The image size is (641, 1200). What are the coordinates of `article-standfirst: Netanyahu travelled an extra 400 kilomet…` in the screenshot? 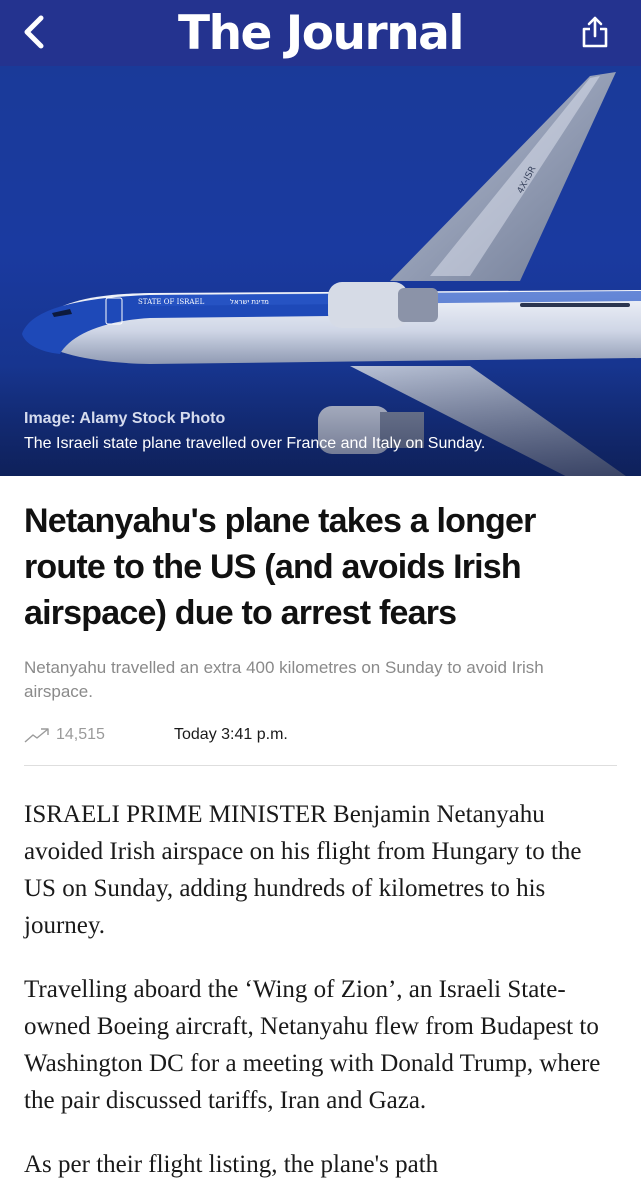 It's located at (284, 679).